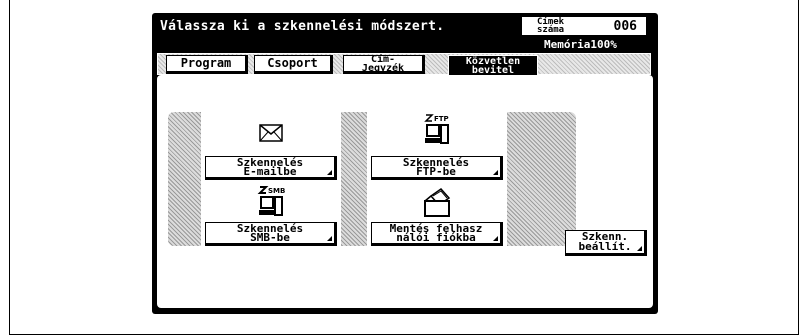 This screenshot has width=809, height=335. What do you see at coordinates (438, 130) in the screenshot?
I see `ftp-computer-icon: FTP` at bounding box center [438, 130].